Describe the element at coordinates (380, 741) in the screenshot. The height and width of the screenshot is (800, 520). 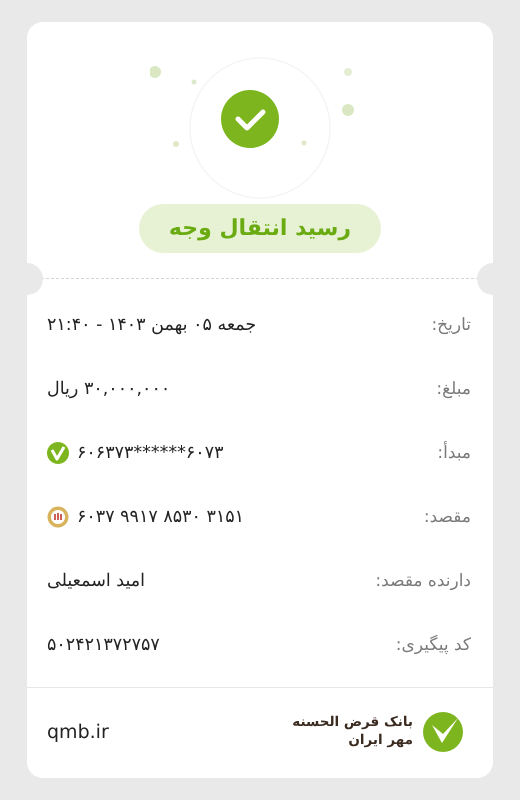
I see `bank-name: مهر ایران` at that location.